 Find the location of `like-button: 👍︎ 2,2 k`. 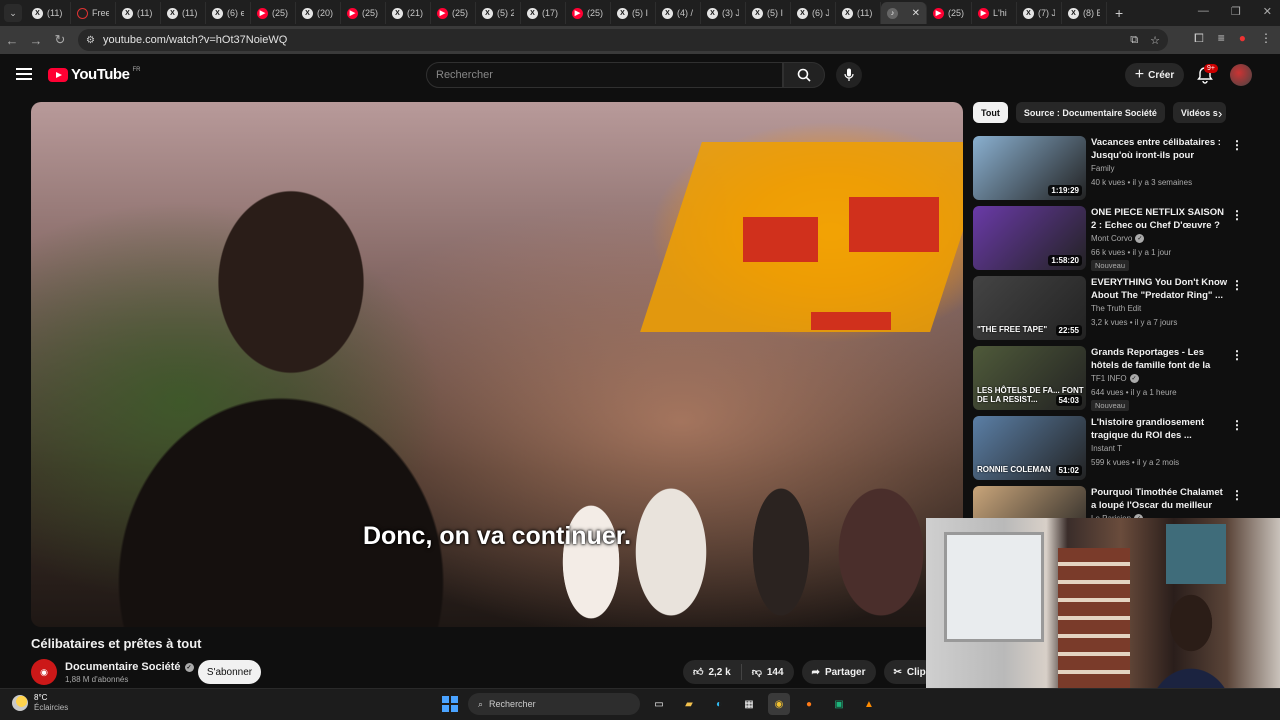

like-button: 👍︎ 2,2 k is located at coordinates (712, 672).